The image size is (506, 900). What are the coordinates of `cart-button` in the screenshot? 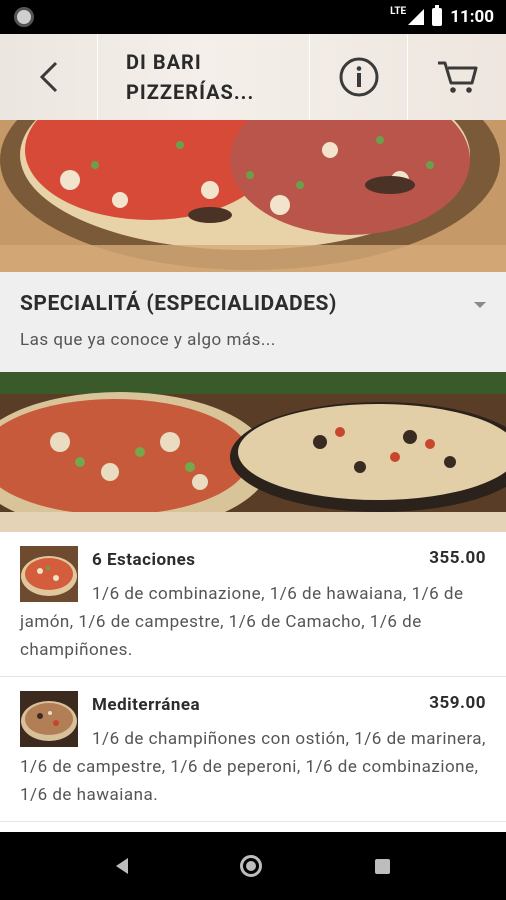 It's located at (457, 77).